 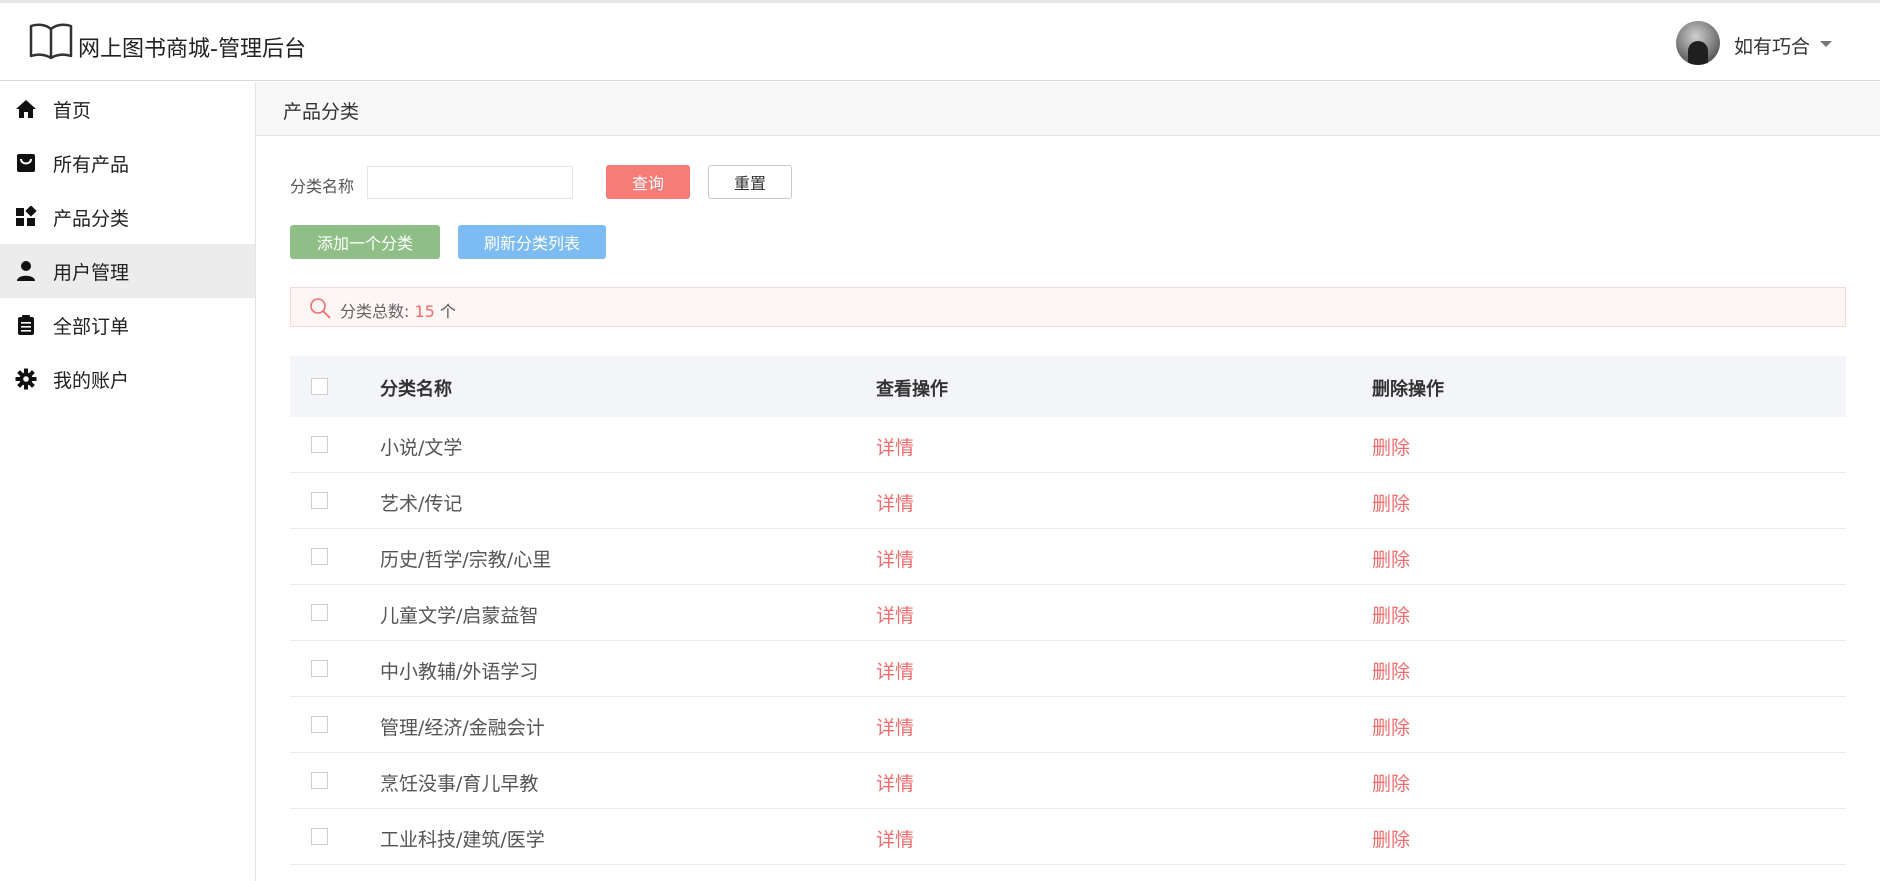 What do you see at coordinates (648, 182) in the screenshot?
I see `query-button: 查询` at bounding box center [648, 182].